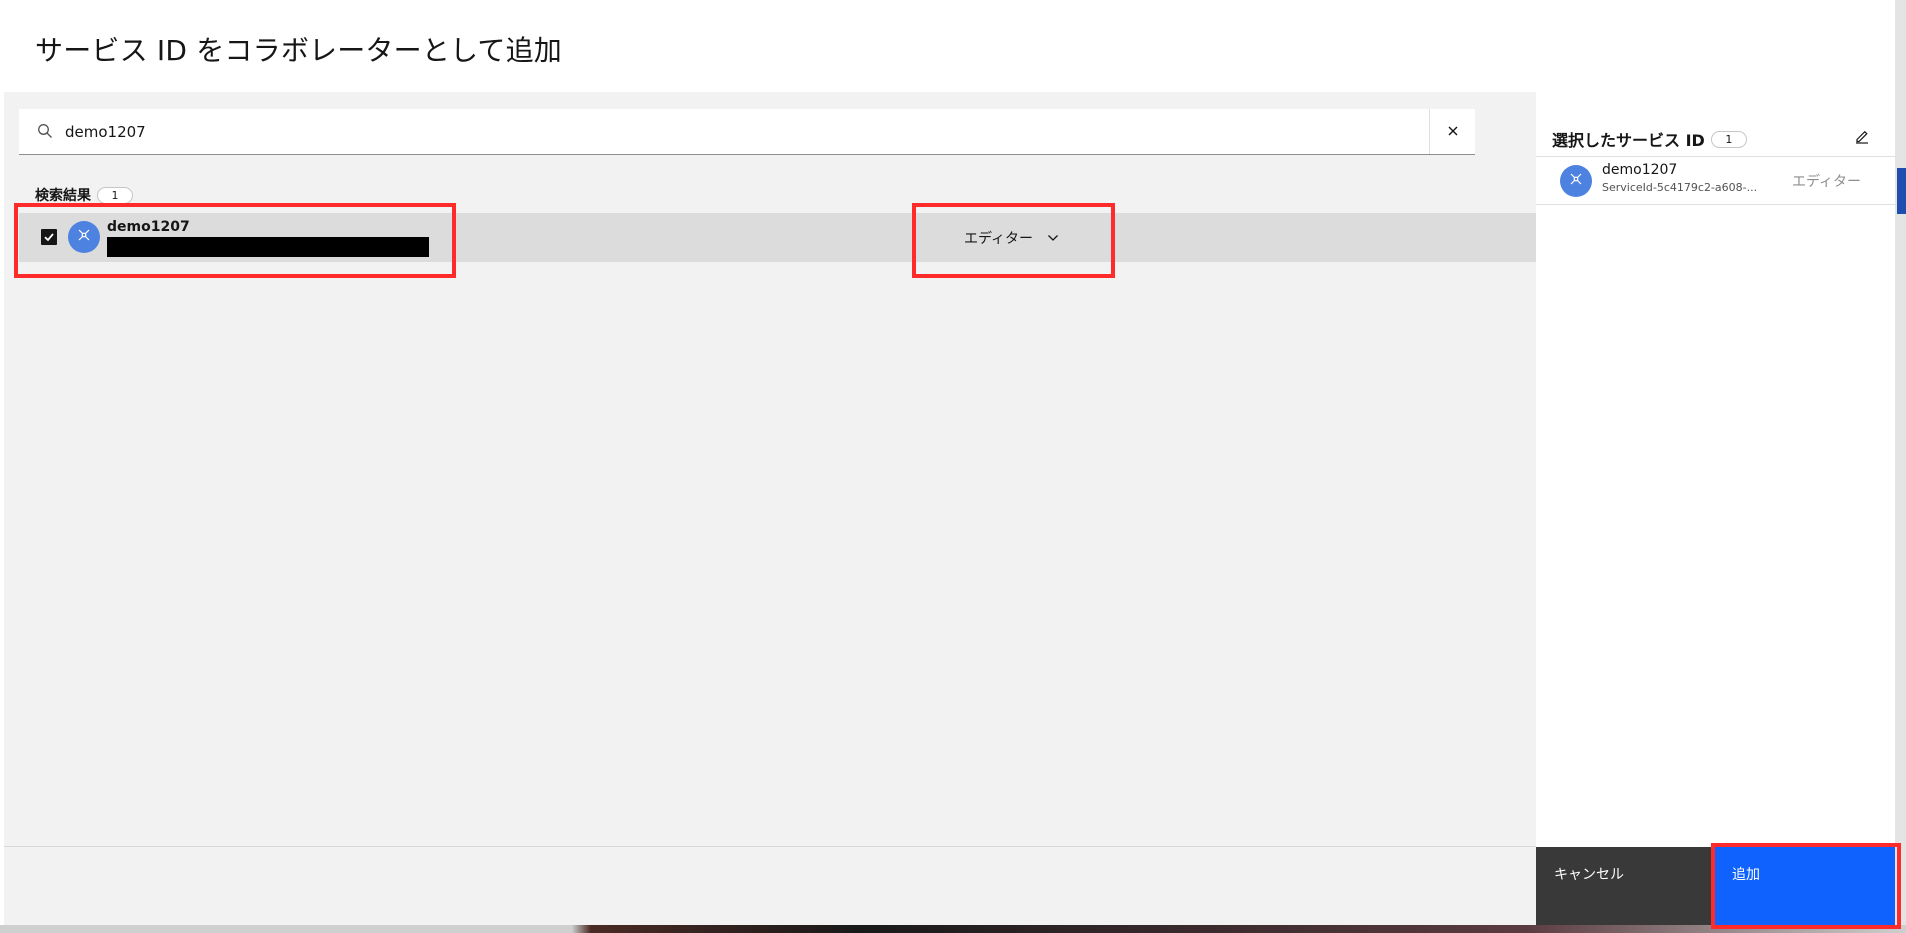 Image resolution: width=1906 pixels, height=933 pixels. I want to click on edit-selection-button, so click(1863, 137).